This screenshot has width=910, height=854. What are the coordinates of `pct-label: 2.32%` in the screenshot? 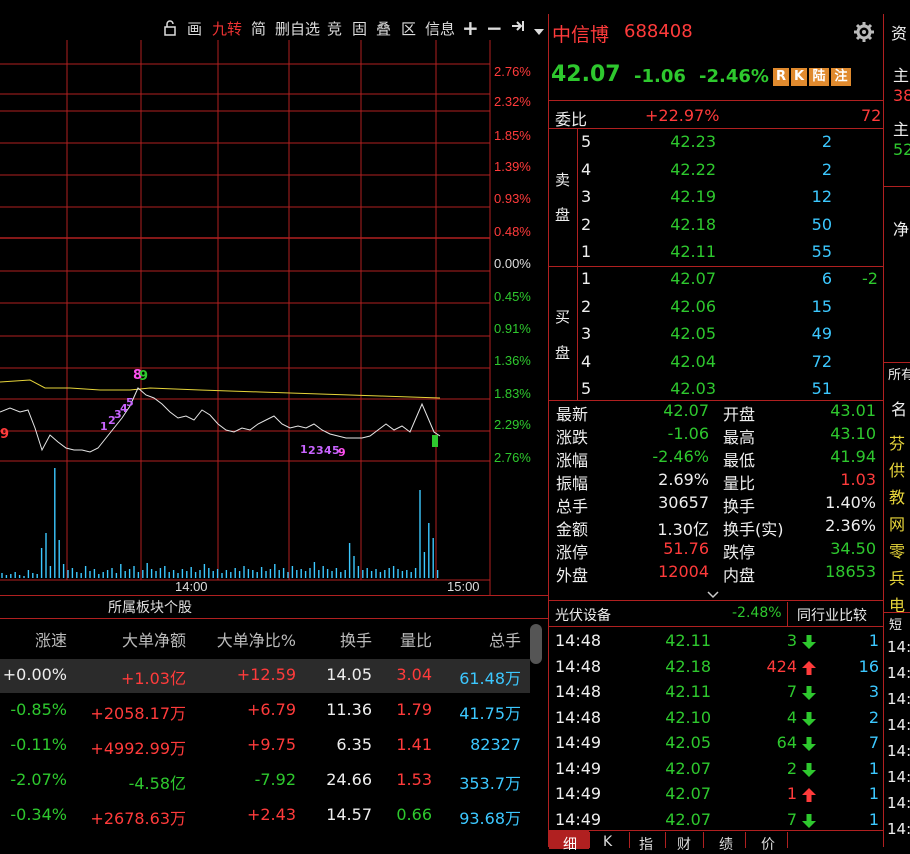 It's located at (512, 101).